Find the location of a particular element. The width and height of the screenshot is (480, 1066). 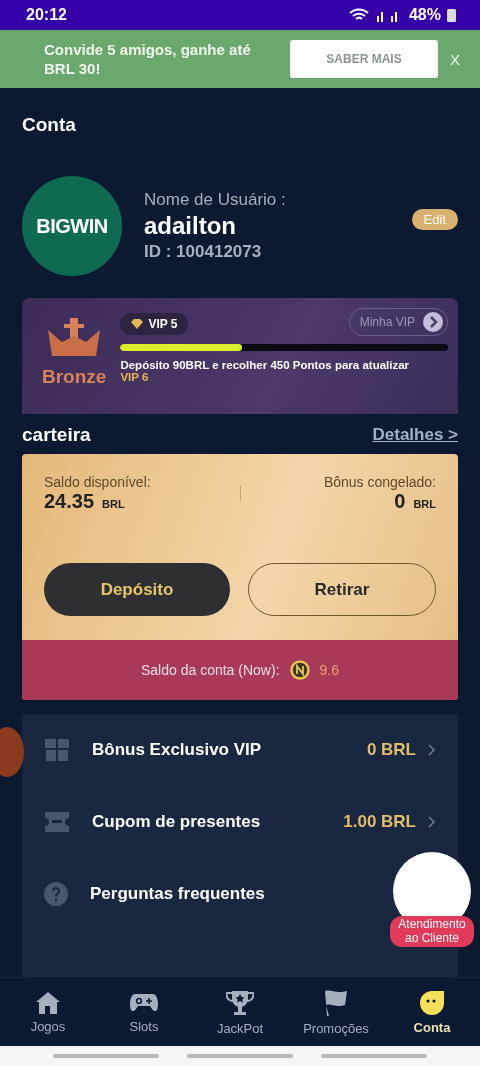

battery-icon is located at coordinates (451, 15).